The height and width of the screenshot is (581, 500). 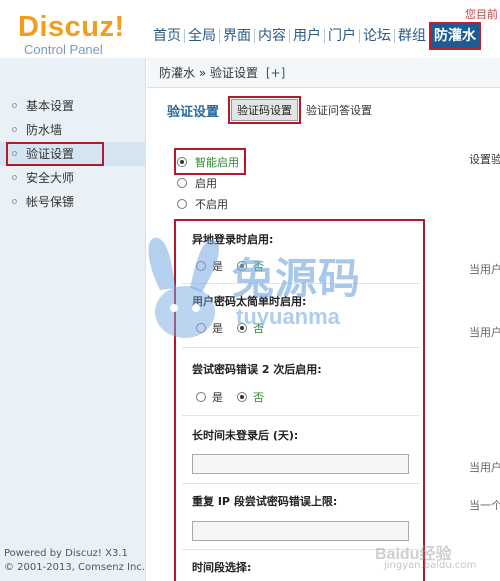 I want to click on sidebar-item-firewall: 防水墙, so click(x=72, y=130).